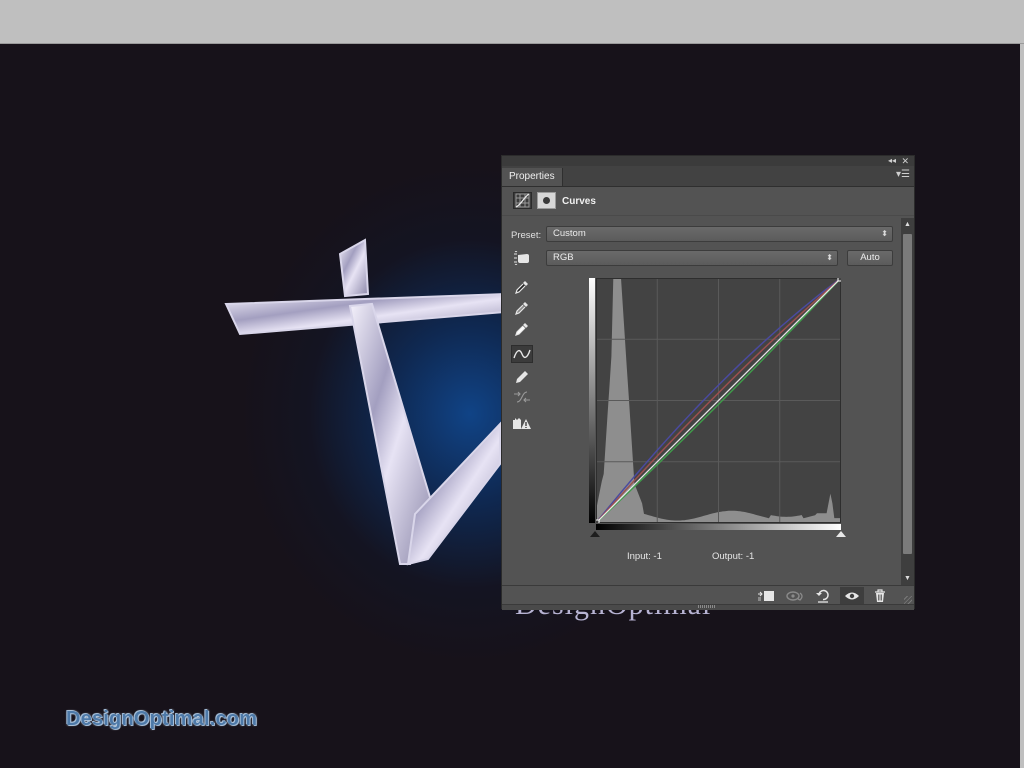 Image resolution: width=1024 pixels, height=768 pixels. Describe the element at coordinates (841, 534) in the screenshot. I see `white-point-slider` at that location.